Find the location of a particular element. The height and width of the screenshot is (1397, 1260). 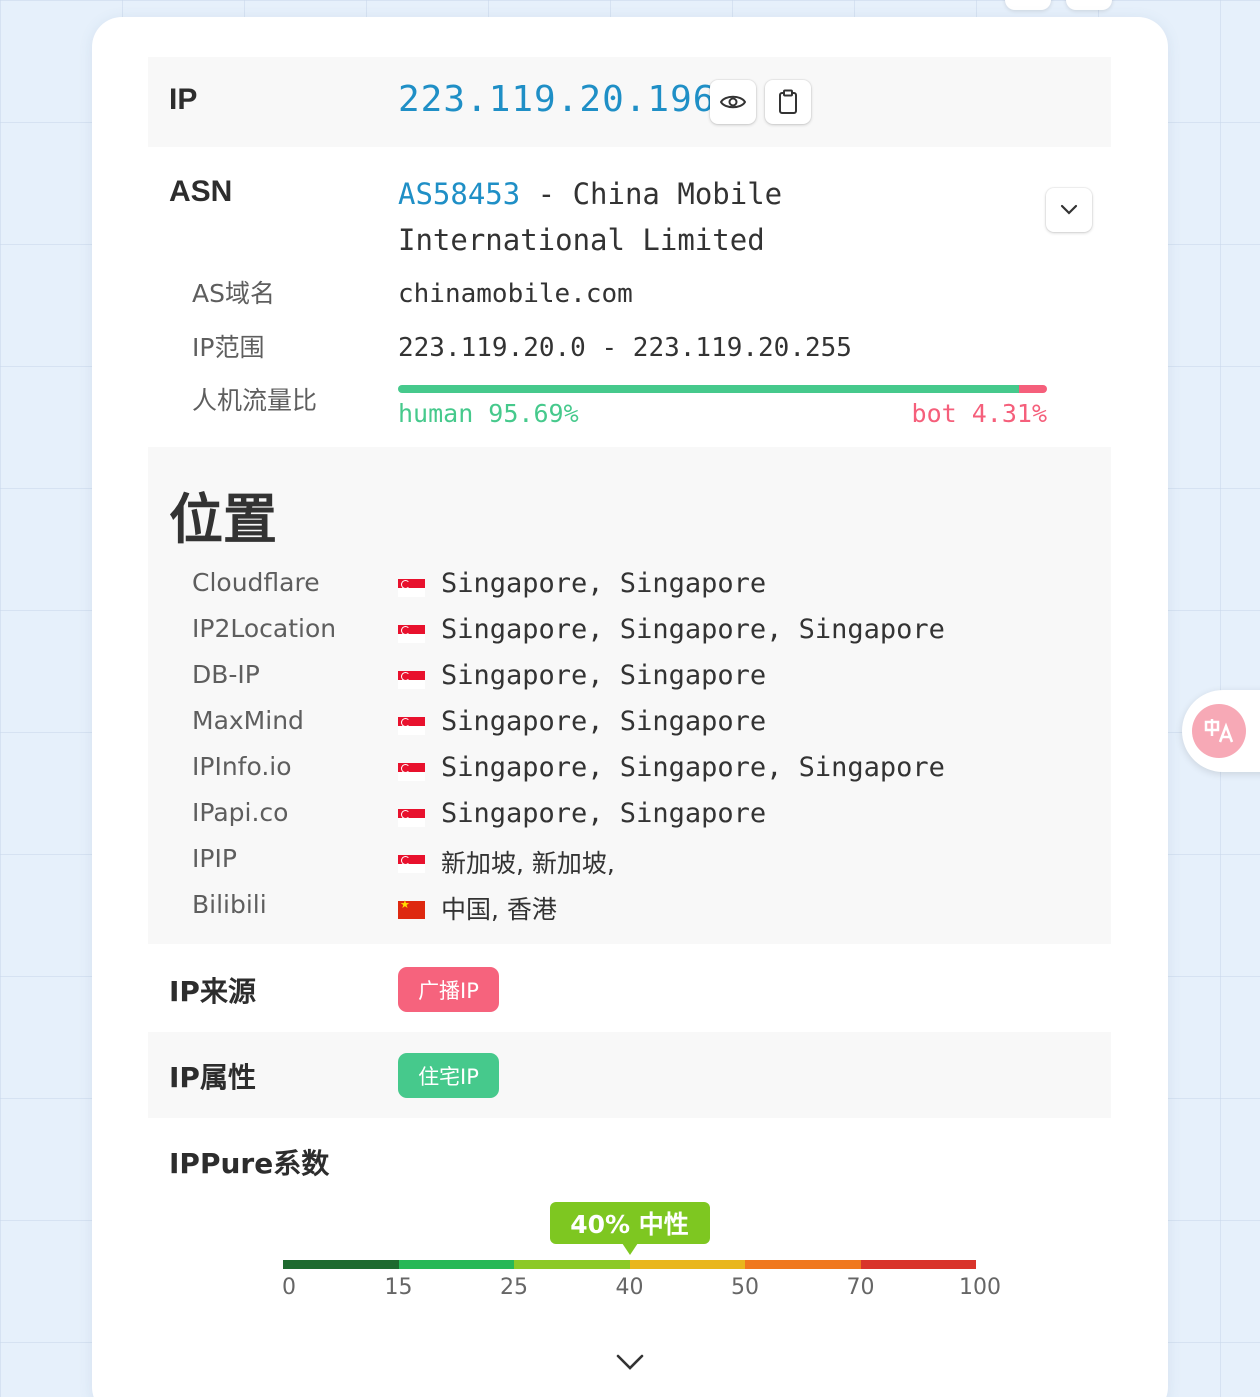

location-heading: 位置 is located at coordinates (223, 519).